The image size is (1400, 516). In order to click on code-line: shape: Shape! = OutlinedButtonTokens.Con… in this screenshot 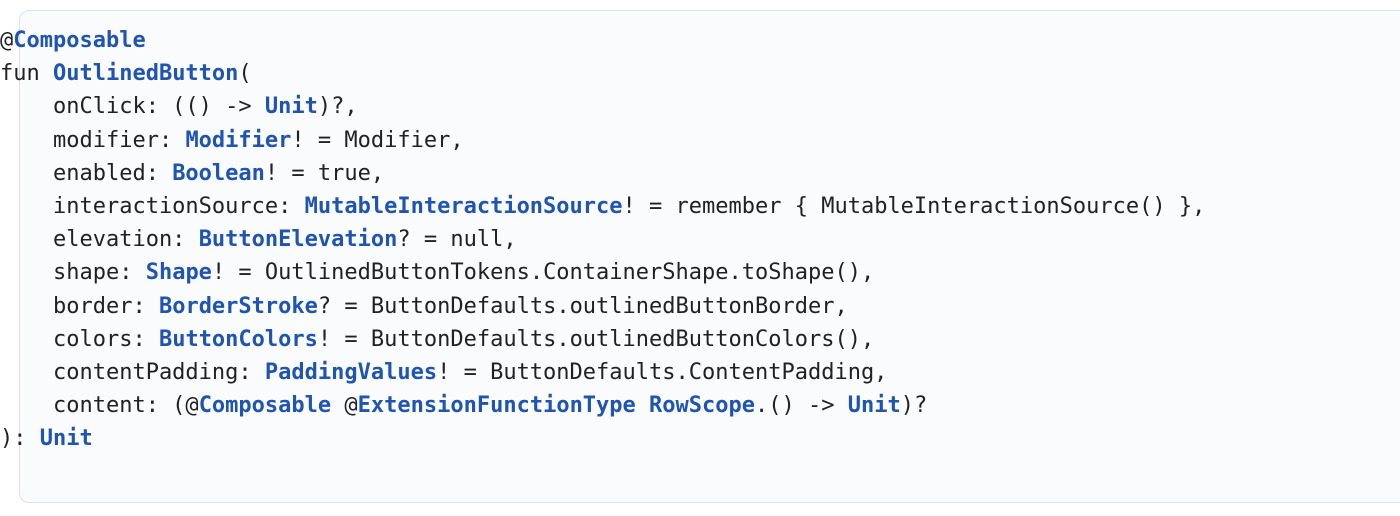, I will do `click(602, 272)`.